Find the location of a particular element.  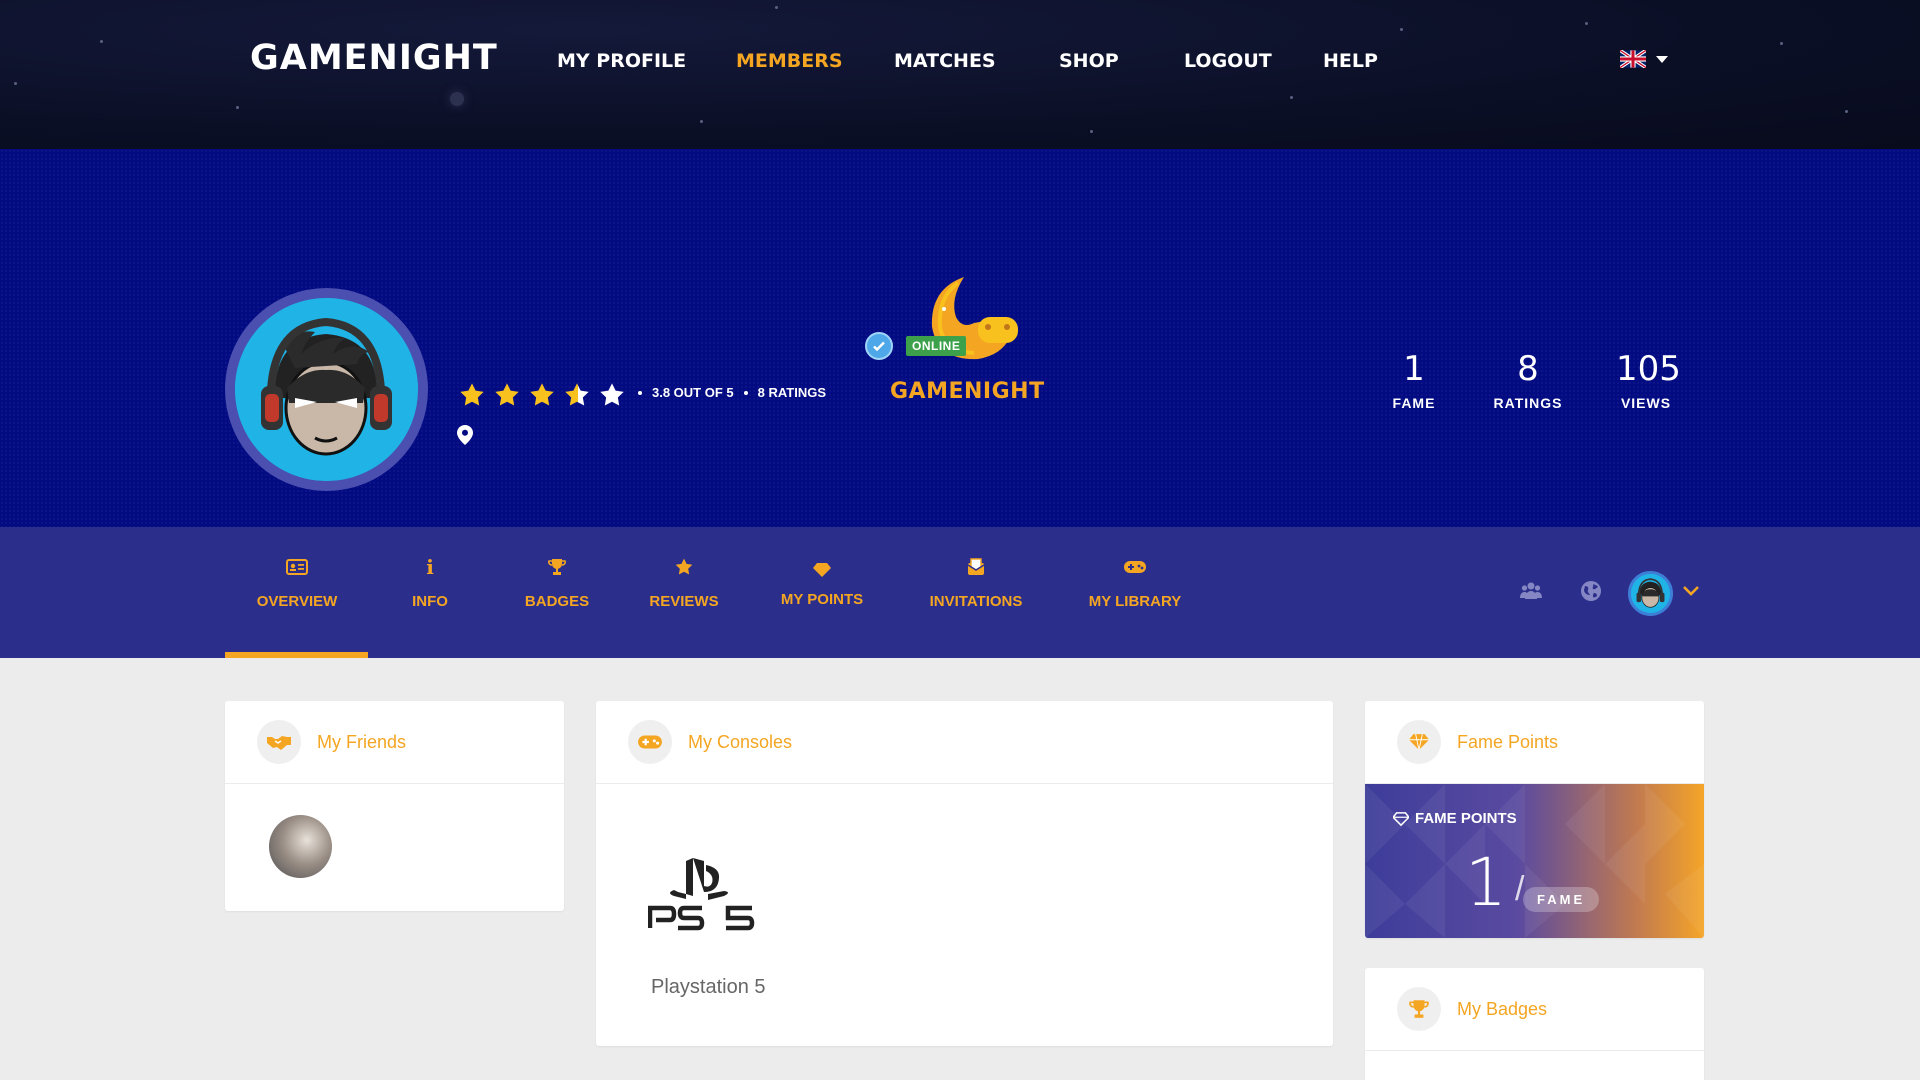

card-header: Fame Points is located at coordinates (1534, 742).